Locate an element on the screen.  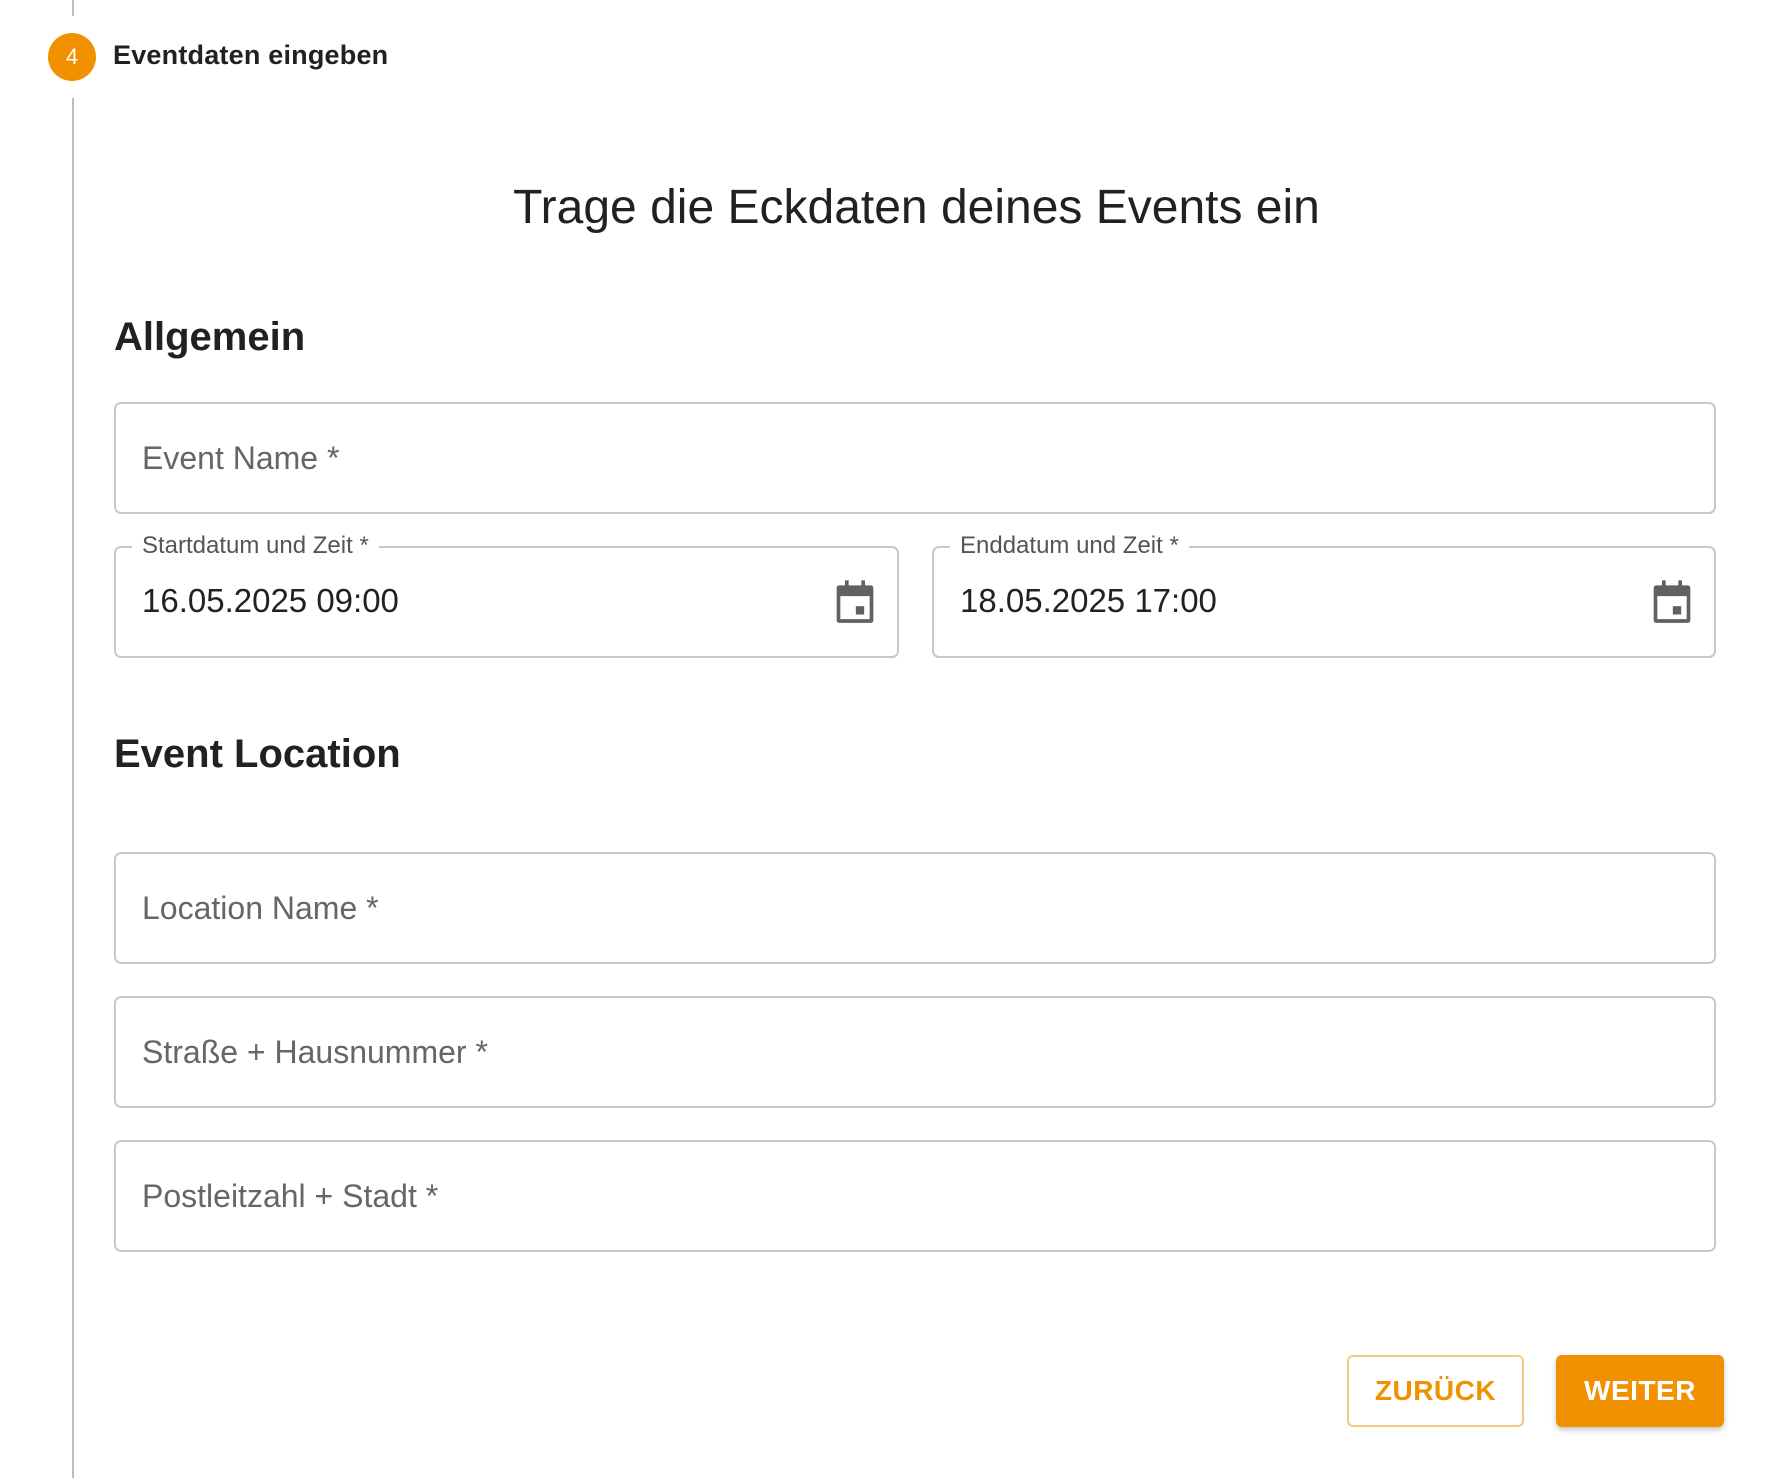
next-button: WEITER is located at coordinates (1640, 1391).